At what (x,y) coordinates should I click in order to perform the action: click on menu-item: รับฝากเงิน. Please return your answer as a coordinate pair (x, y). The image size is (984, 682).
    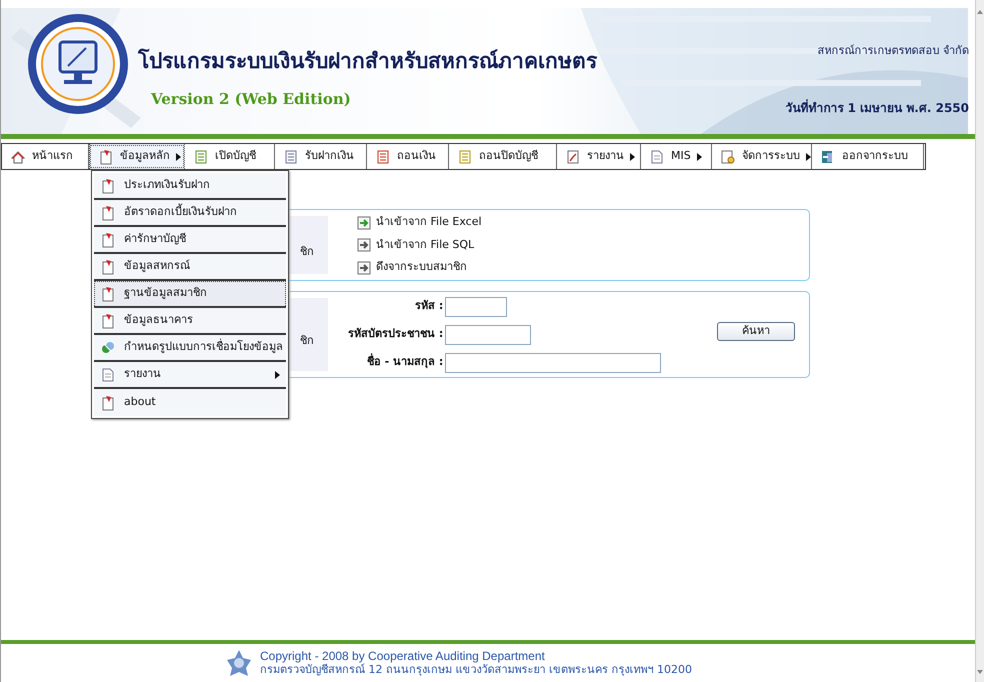
    Looking at the image, I should click on (321, 156).